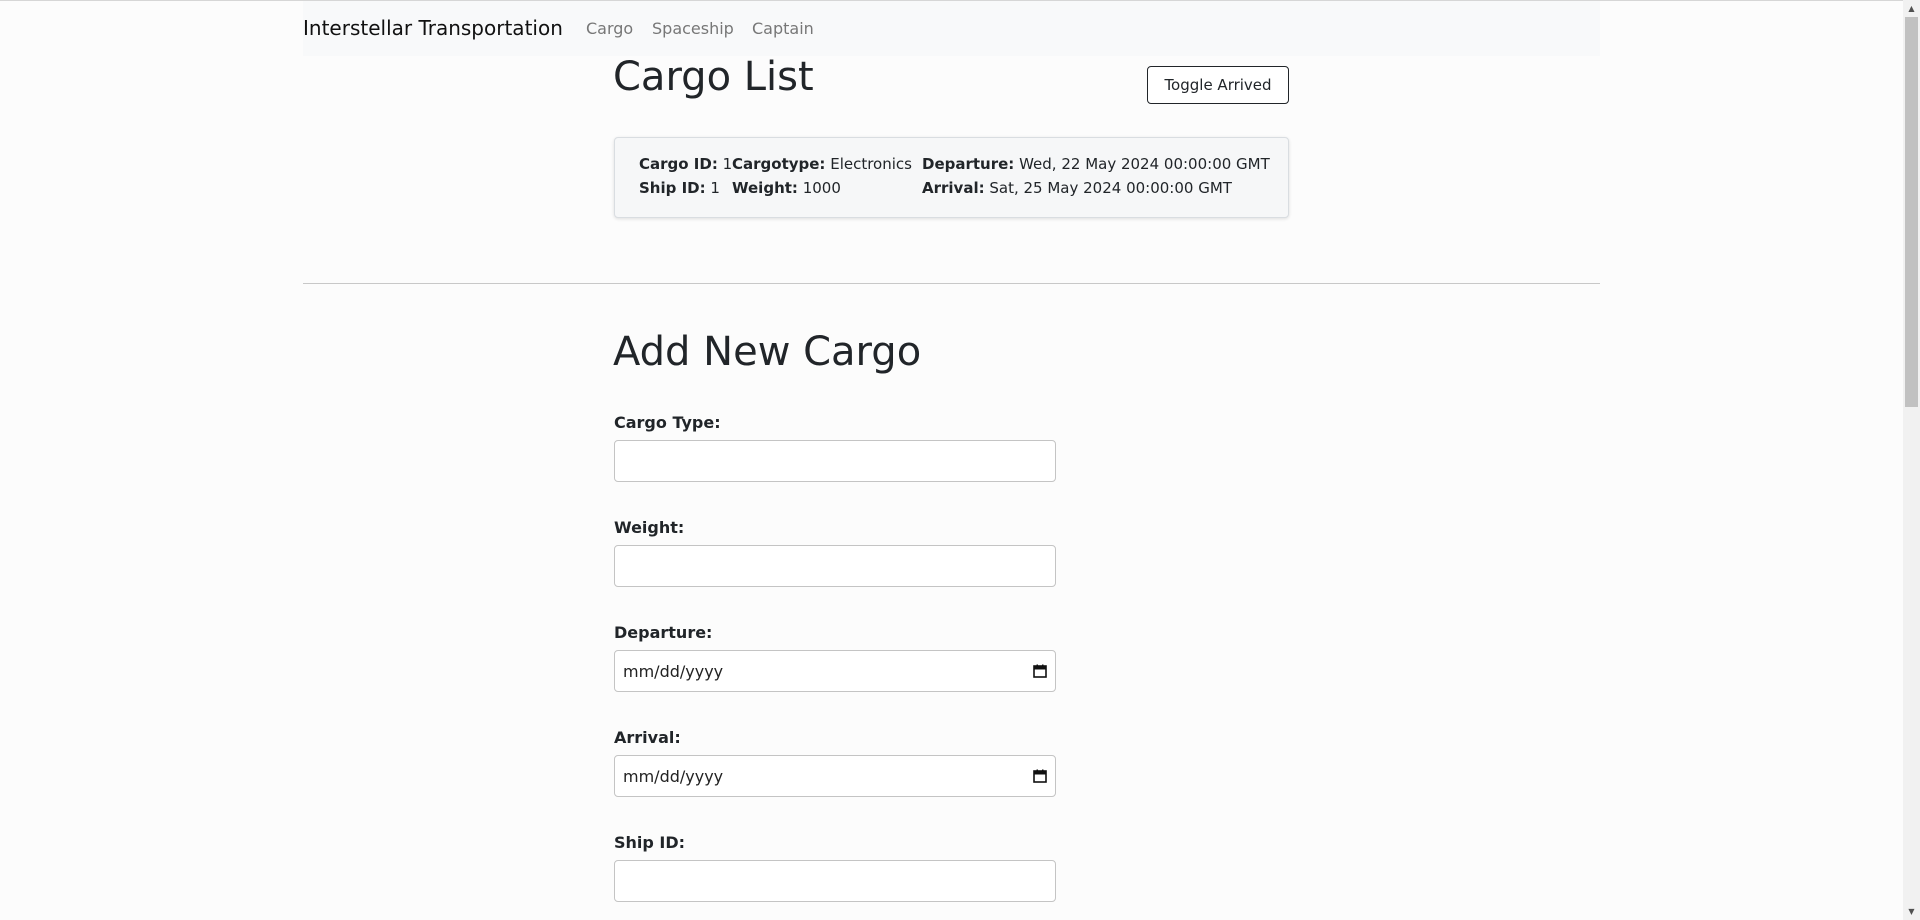  I want to click on departure-date-input: mm/dd/yyyy, so click(835, 671).